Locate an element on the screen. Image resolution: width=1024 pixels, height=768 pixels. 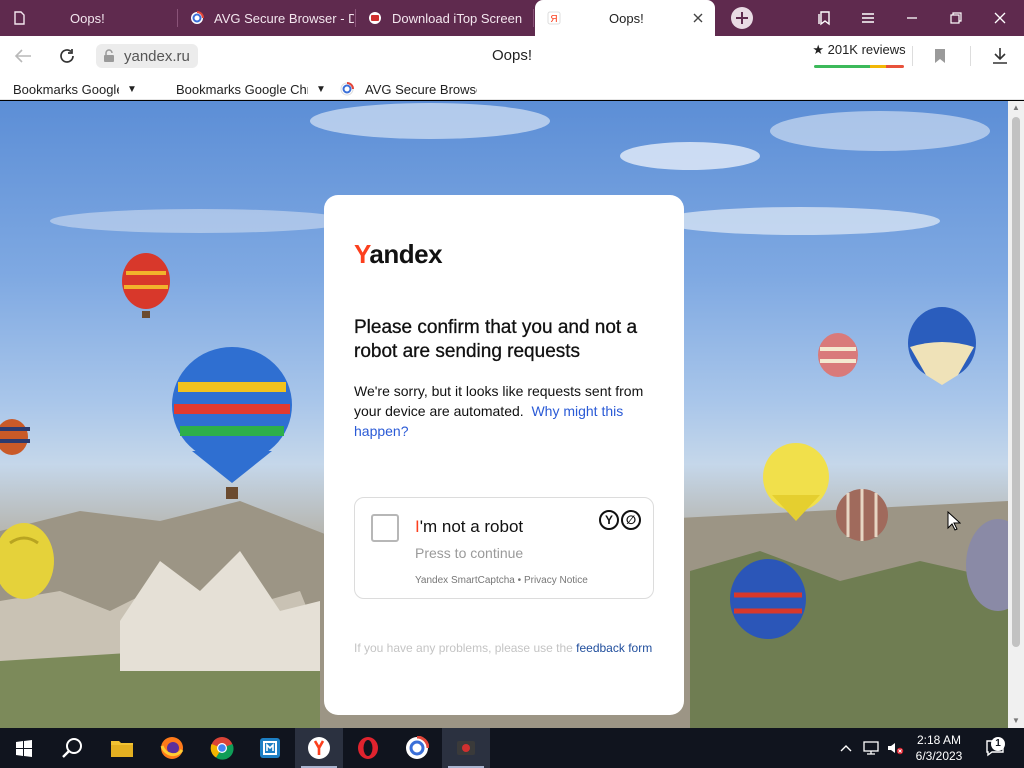
plus-icon is located at coordinates (742, 18).